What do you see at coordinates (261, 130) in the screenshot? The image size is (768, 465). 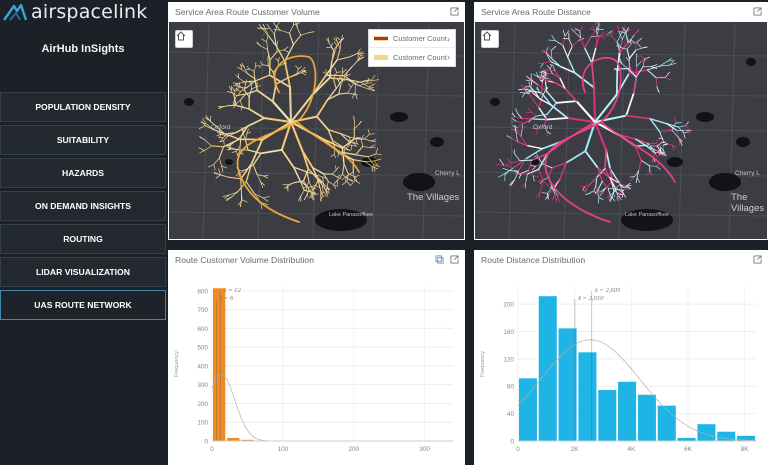 I see `road` at bounding box center [261, 130].